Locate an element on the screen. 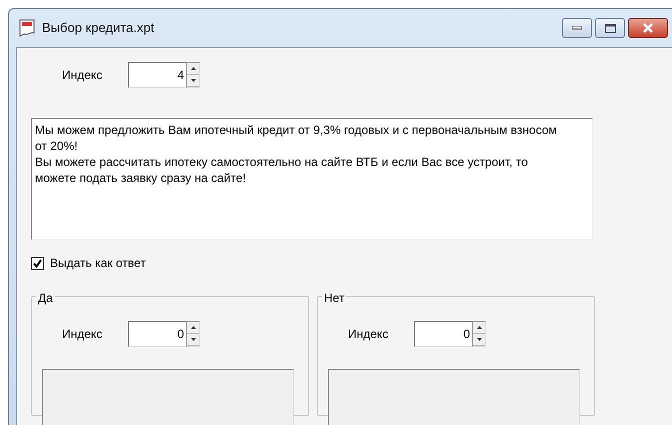 The height and width of the screenshot is (425, 672). maximize-icon is located at coordinates (610, 28).